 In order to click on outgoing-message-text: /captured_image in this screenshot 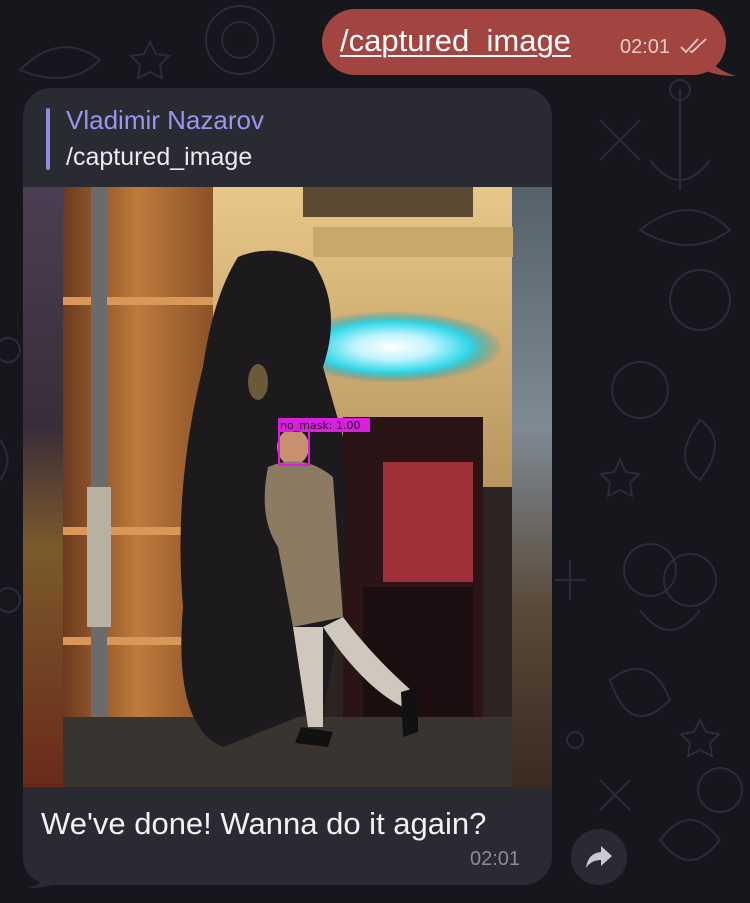, I will do `click(455, 41)`.